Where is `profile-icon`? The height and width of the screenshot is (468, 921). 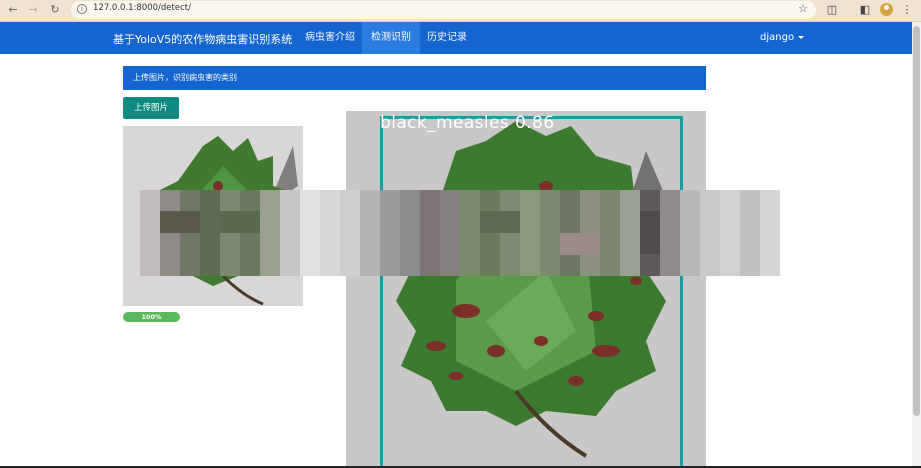
profile-icon is located at coordinates (886, 9).